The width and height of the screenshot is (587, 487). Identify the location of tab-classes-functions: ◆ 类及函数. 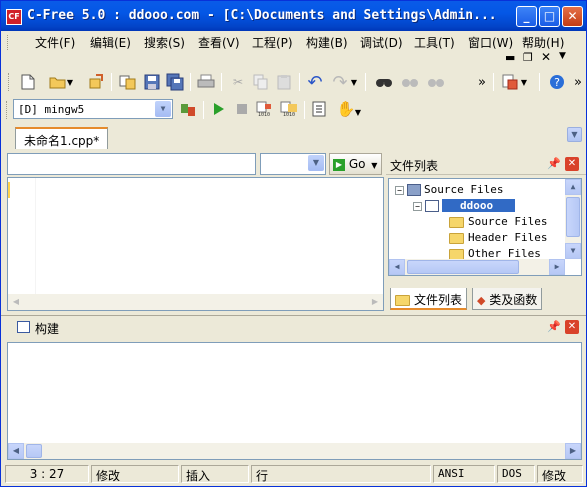
(507, 299).